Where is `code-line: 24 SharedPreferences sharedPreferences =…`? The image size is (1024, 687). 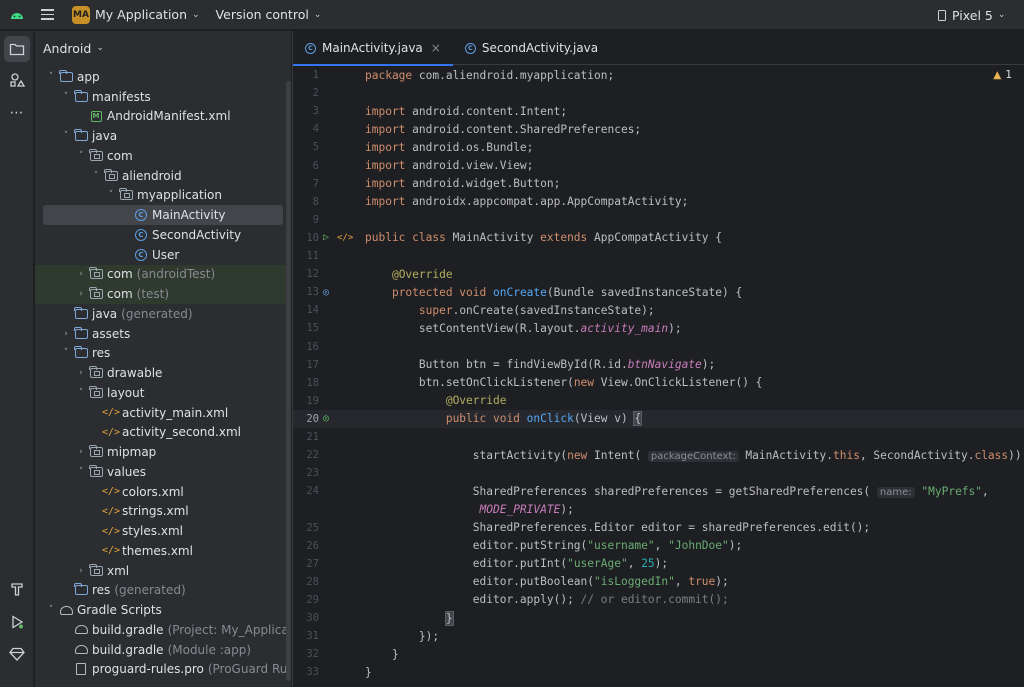
code-line: 24 SharedPreferences sharedPreferences =… is located at coordinates (658, 491).